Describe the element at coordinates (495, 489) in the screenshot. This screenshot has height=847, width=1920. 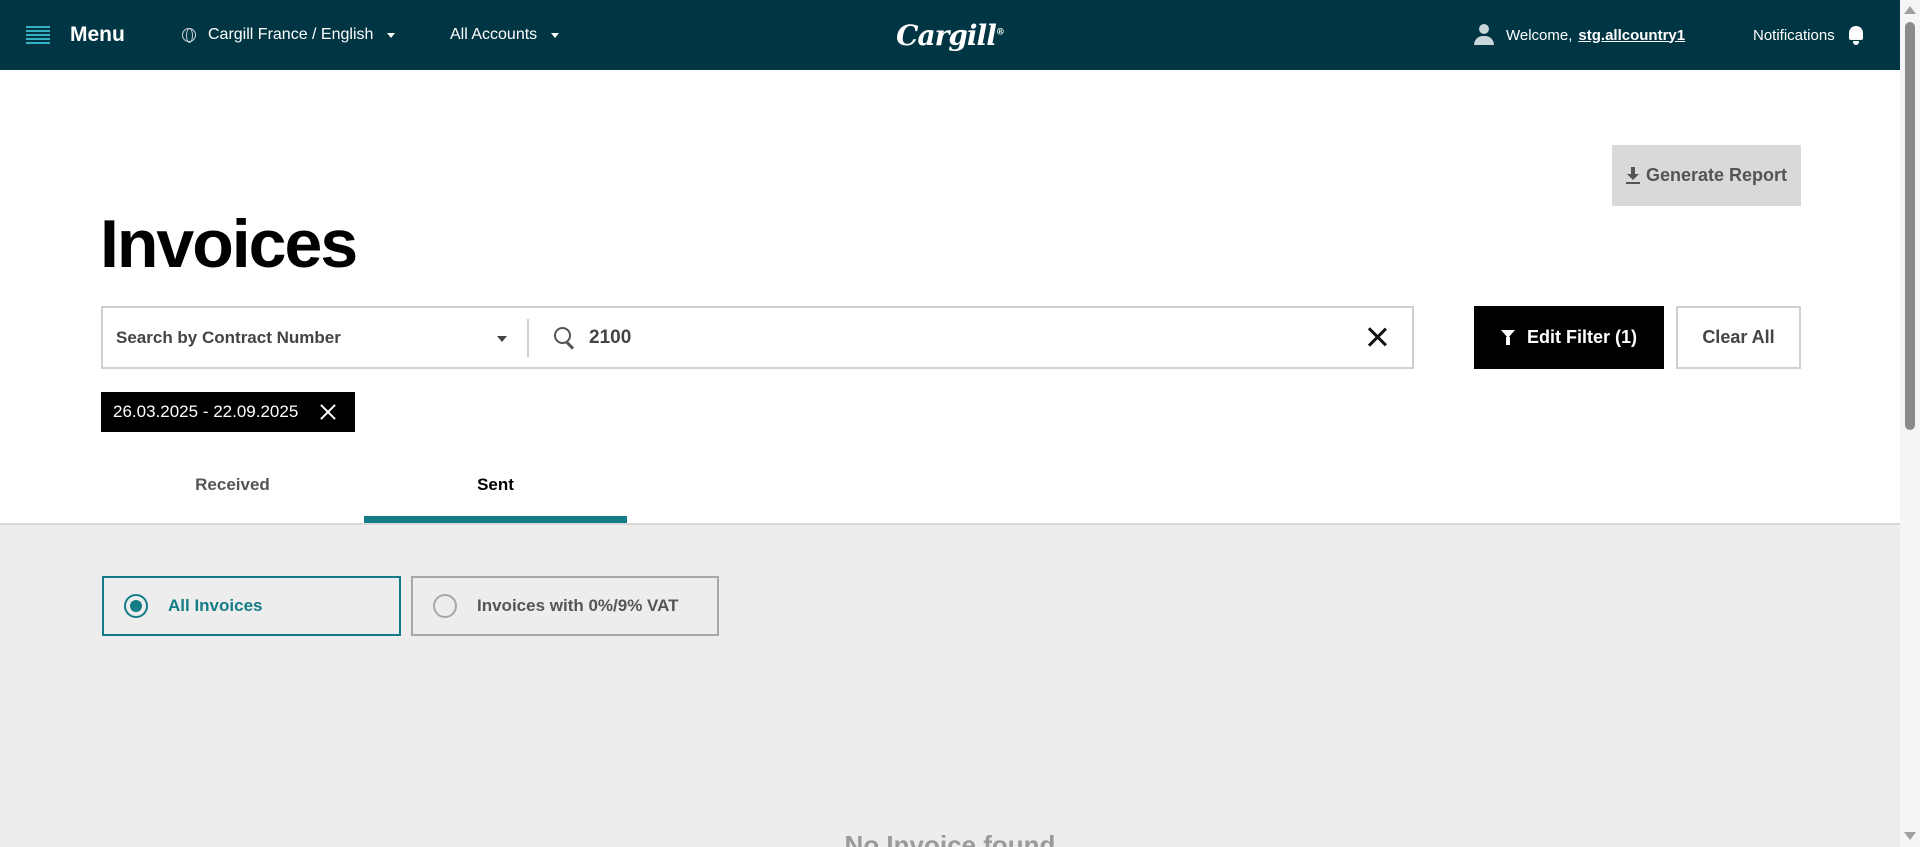
I see `tab-sent: Sent` at that location.